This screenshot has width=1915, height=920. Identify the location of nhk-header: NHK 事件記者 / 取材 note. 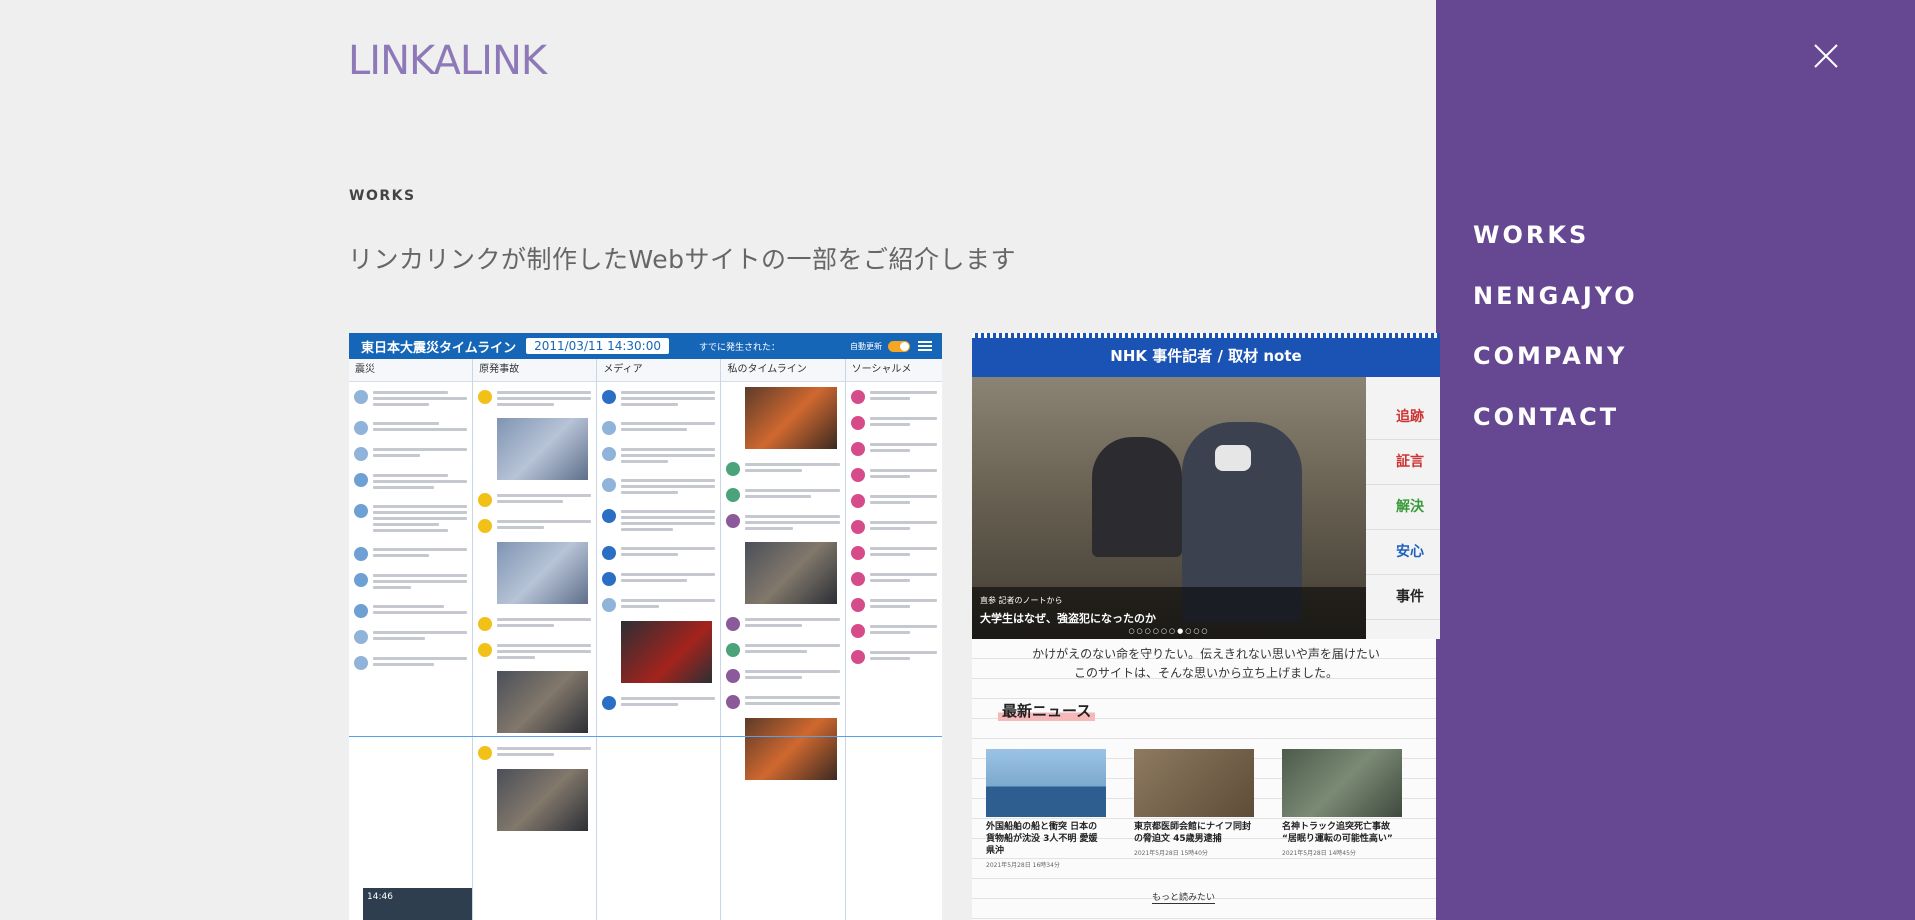
(1206, 355).